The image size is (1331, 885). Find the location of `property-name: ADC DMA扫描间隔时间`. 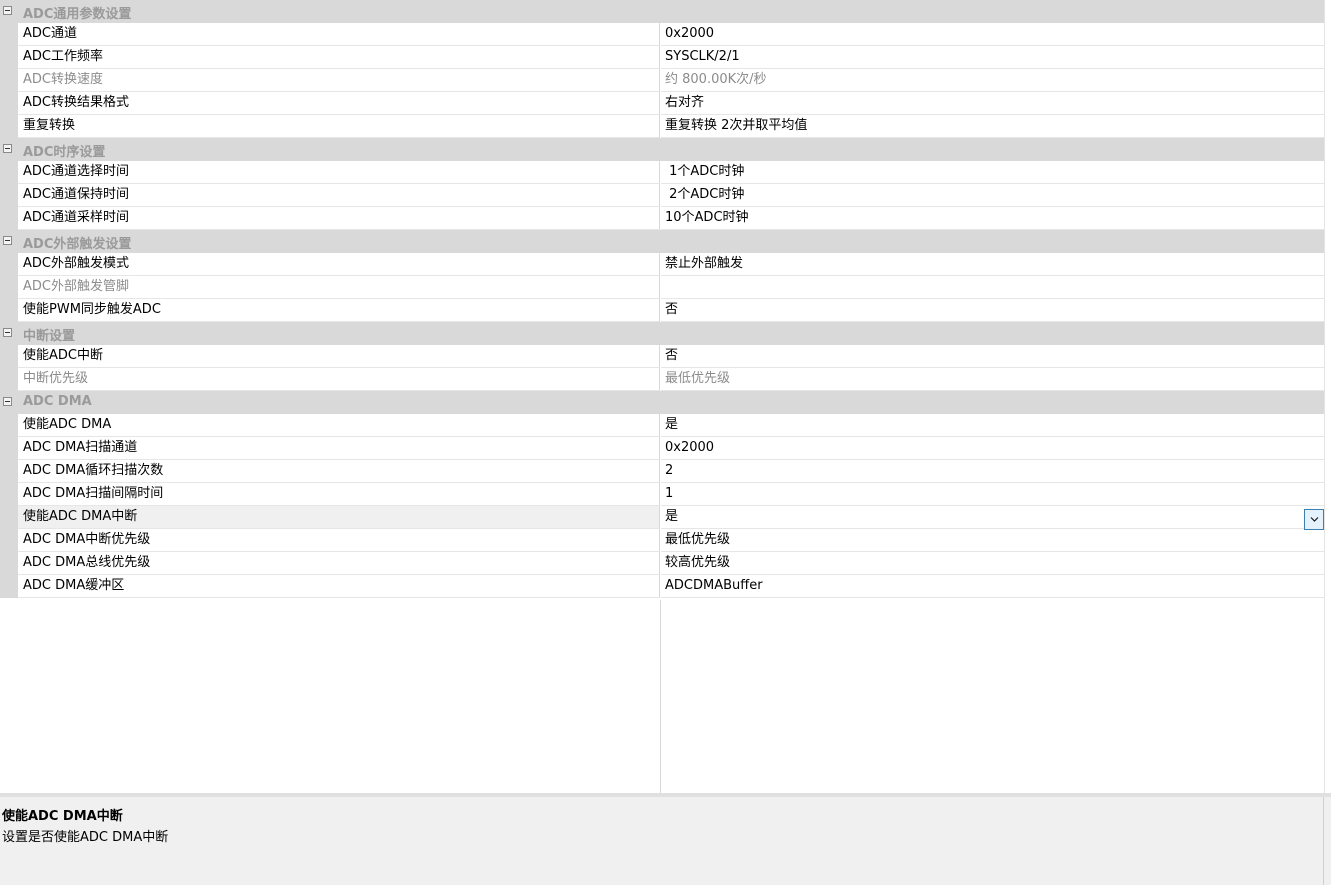

property-name: ADC DMA扫描间隔时间 is located at coordinates (339, 494).